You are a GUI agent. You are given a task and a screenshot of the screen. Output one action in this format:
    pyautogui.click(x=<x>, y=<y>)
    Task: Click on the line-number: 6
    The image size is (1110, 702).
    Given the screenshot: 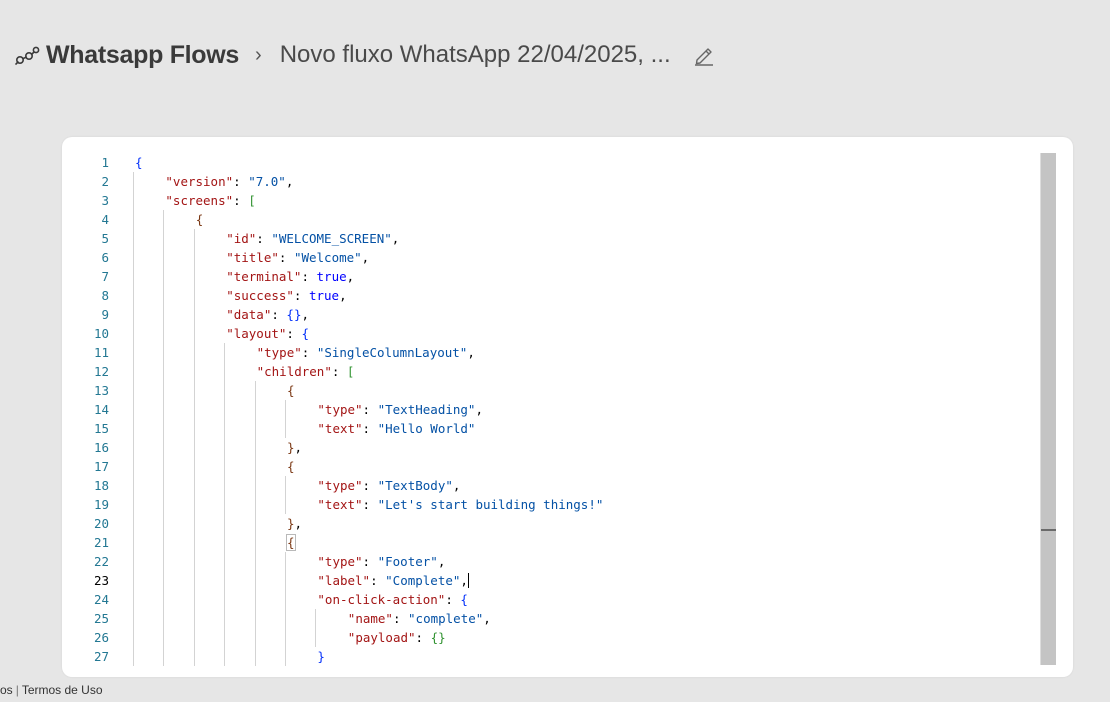 What is the action you would take?
    pyautogui.click(x=105, y=257)
    